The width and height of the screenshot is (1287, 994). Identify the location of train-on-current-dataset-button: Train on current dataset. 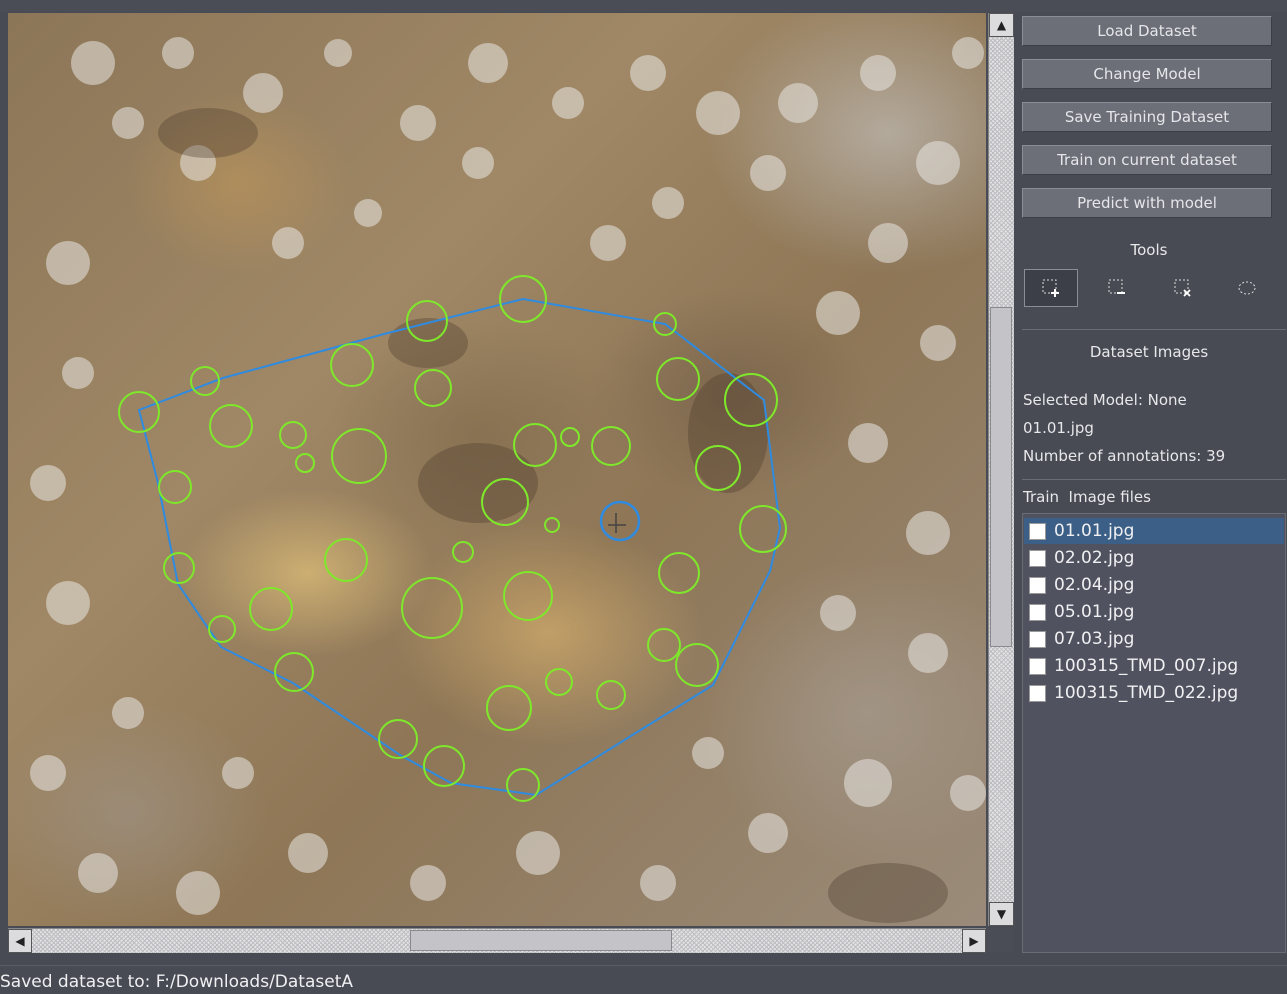
(1147, 160).